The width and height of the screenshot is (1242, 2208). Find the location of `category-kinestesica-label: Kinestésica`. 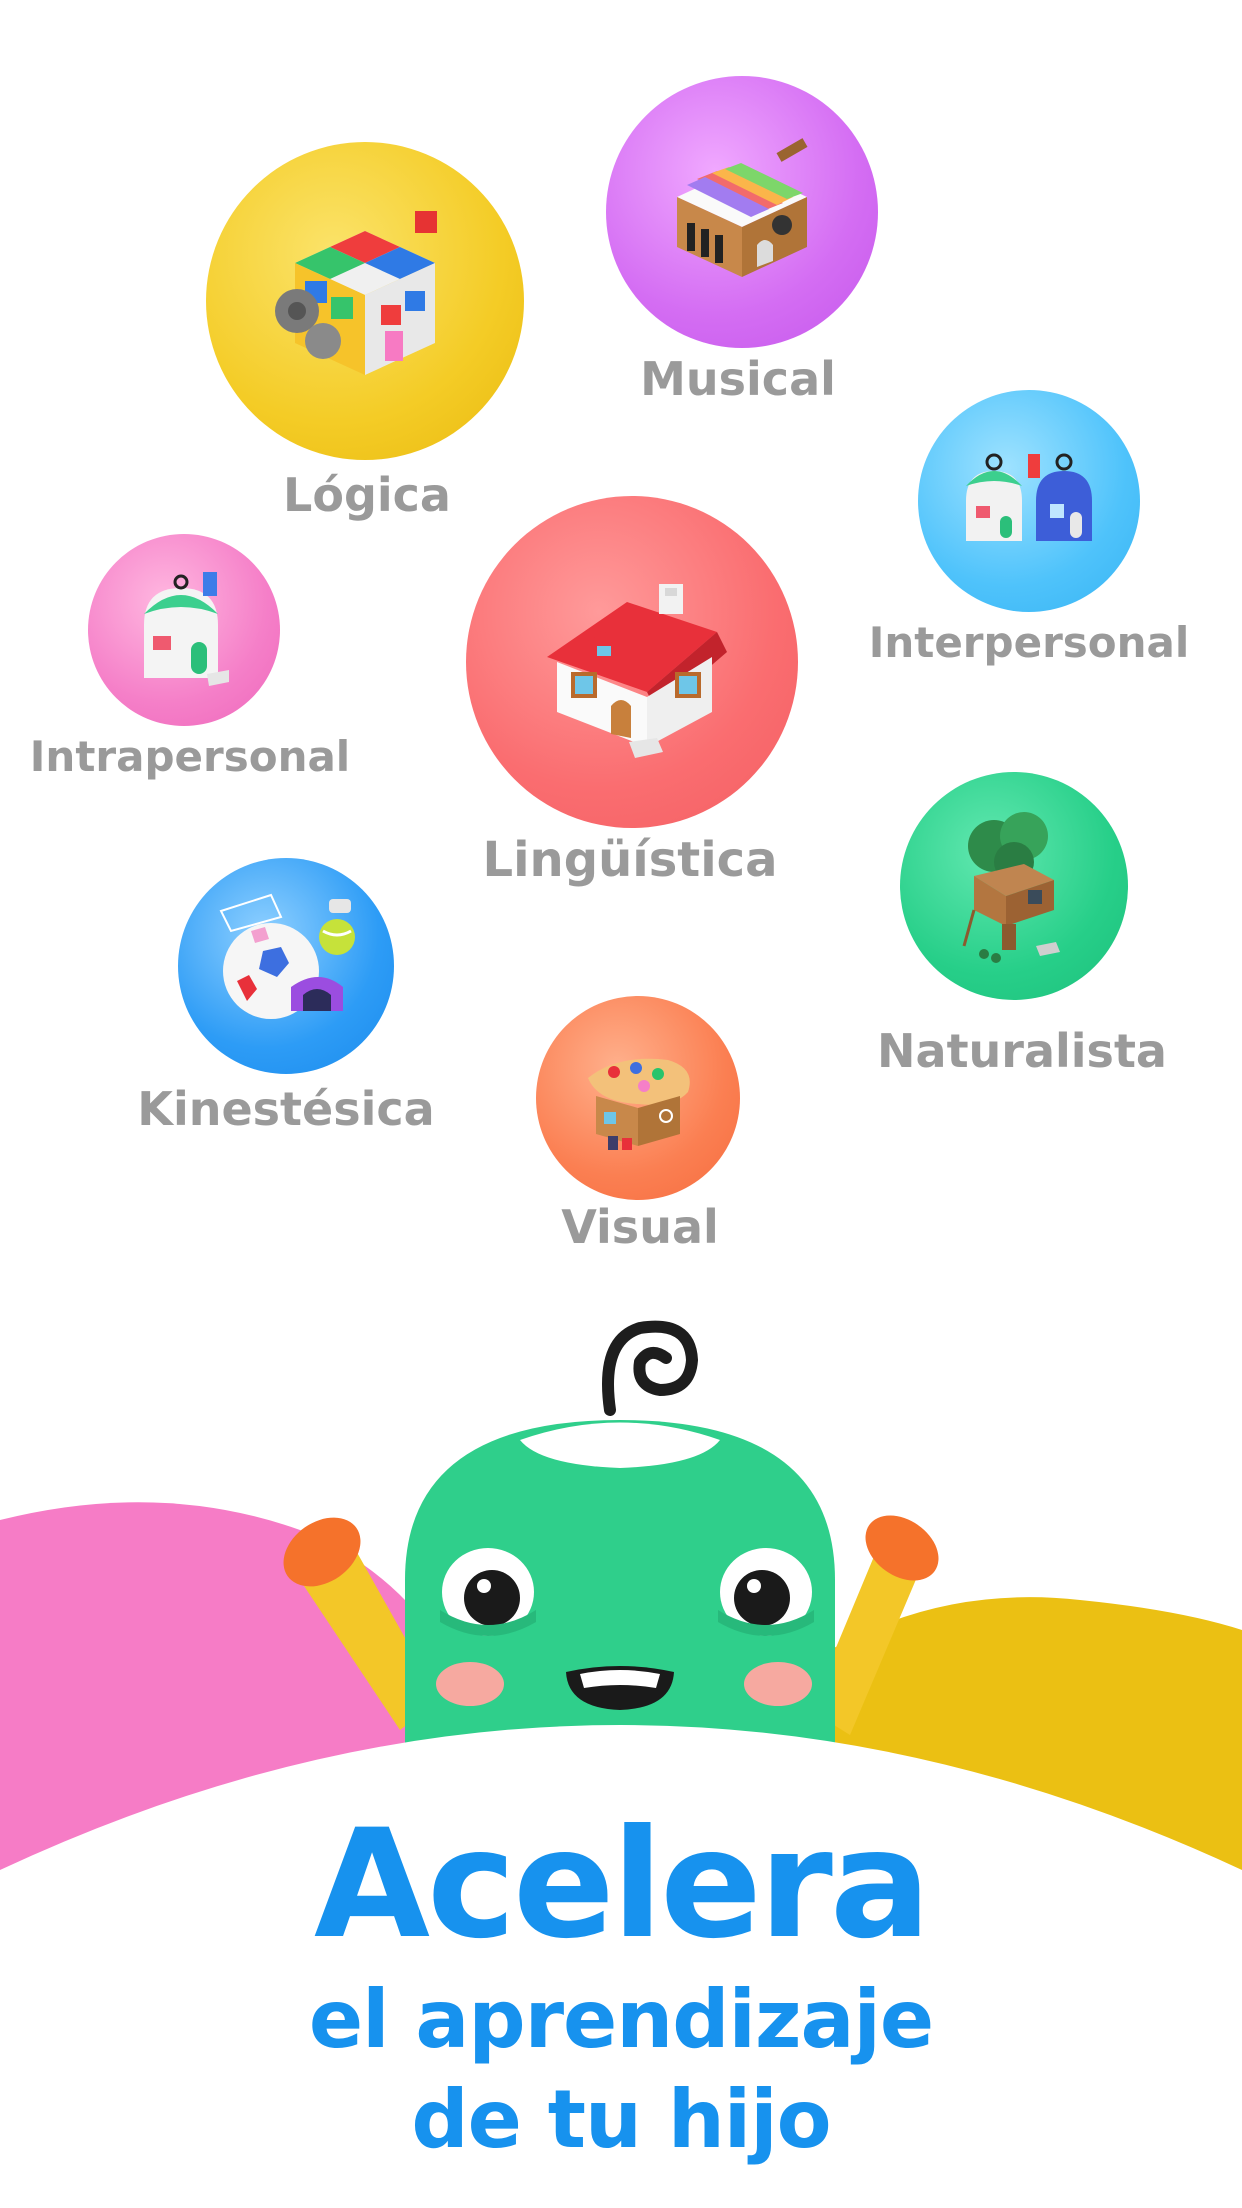

category-kinestesica-label: Kinestésica is located at coordinates (286, 1109).